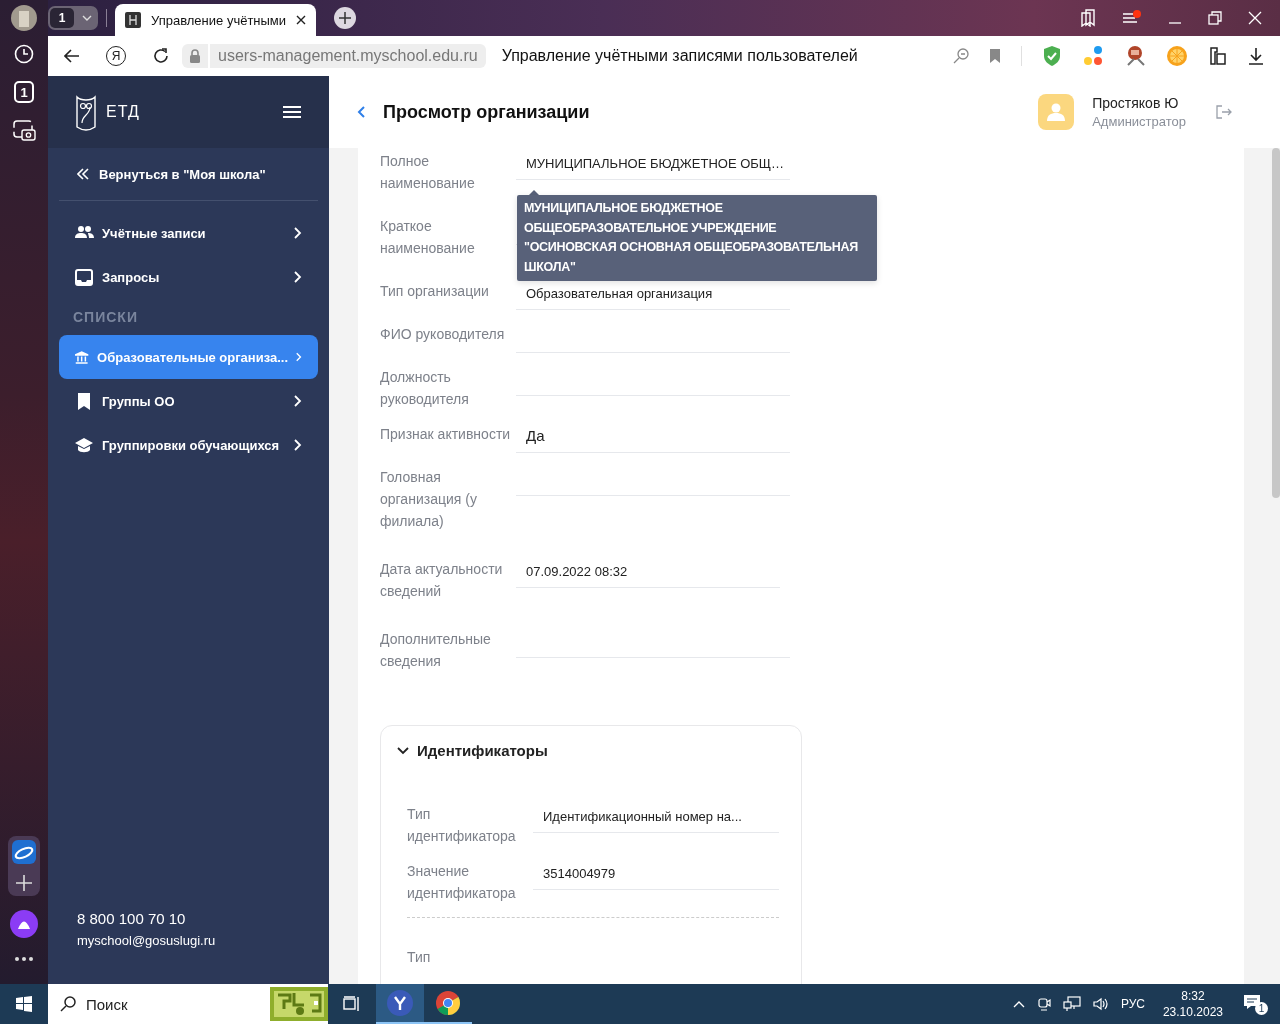 This screenshot has height=1024, width=1280. Describe the element at coordinates (219, 20) in the screenshot. I see `tab-title: Управление учётными` at that location.